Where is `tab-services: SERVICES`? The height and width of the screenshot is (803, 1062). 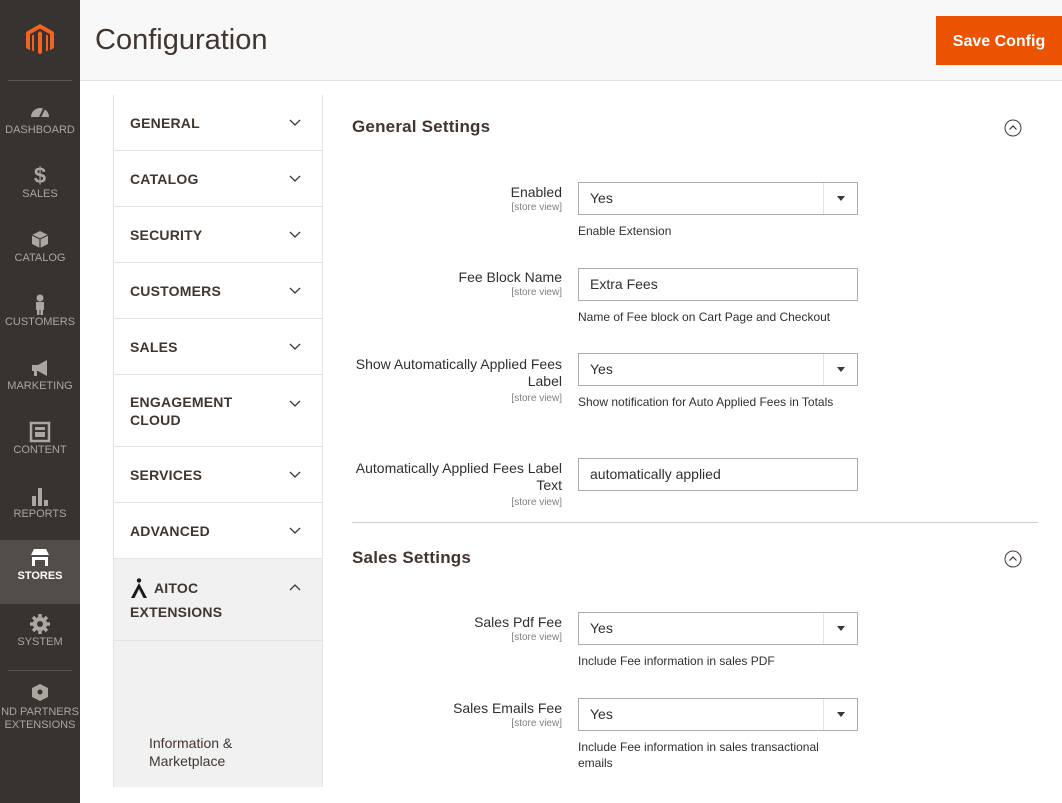
tab-services: SERVICES is located at coordinates (218, 475).